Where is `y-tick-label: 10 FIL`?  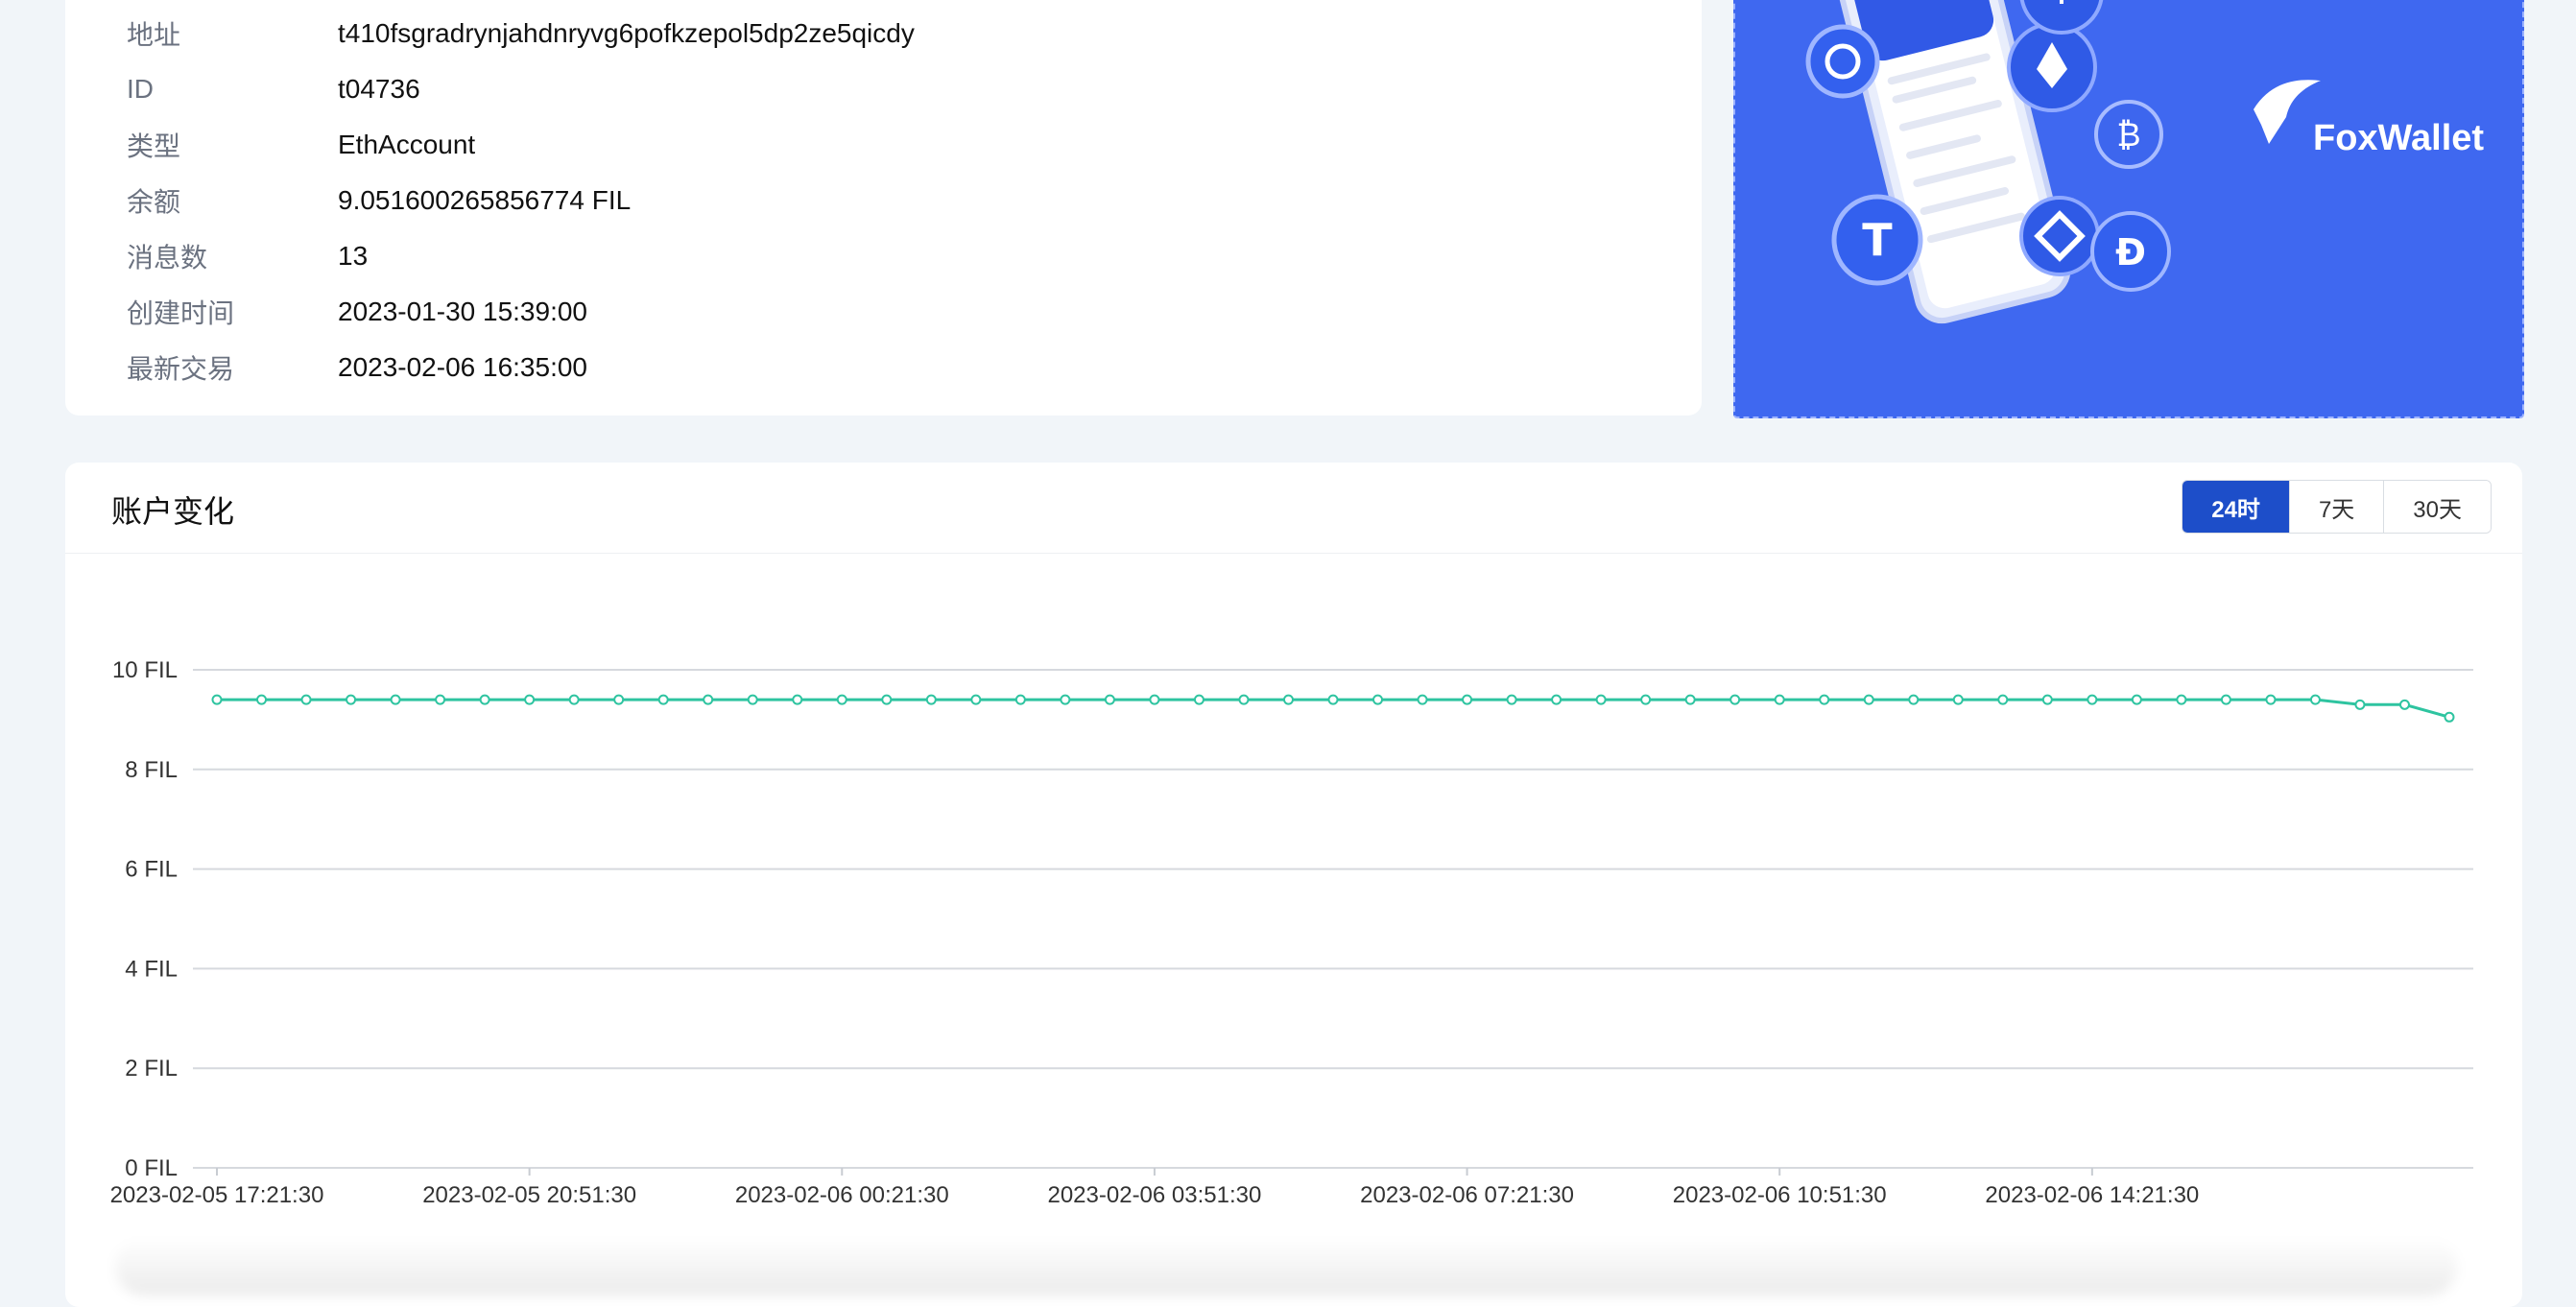 y-tick-label: 10 FIL is located at coordinates (145, 670).